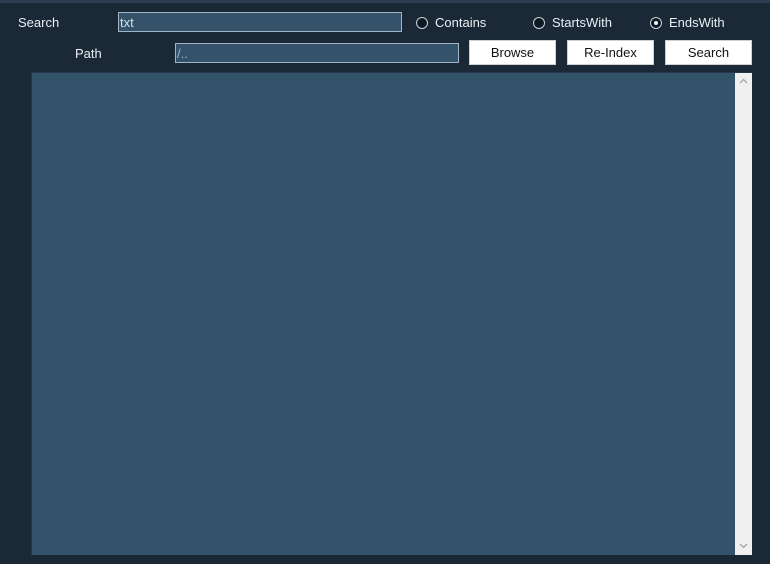 The height and width of the screenshot is (564, 770). Describe the element at coordinates (697, 22) in the screenshot. I see `radio-endswith-label: EndsWith` at that location.